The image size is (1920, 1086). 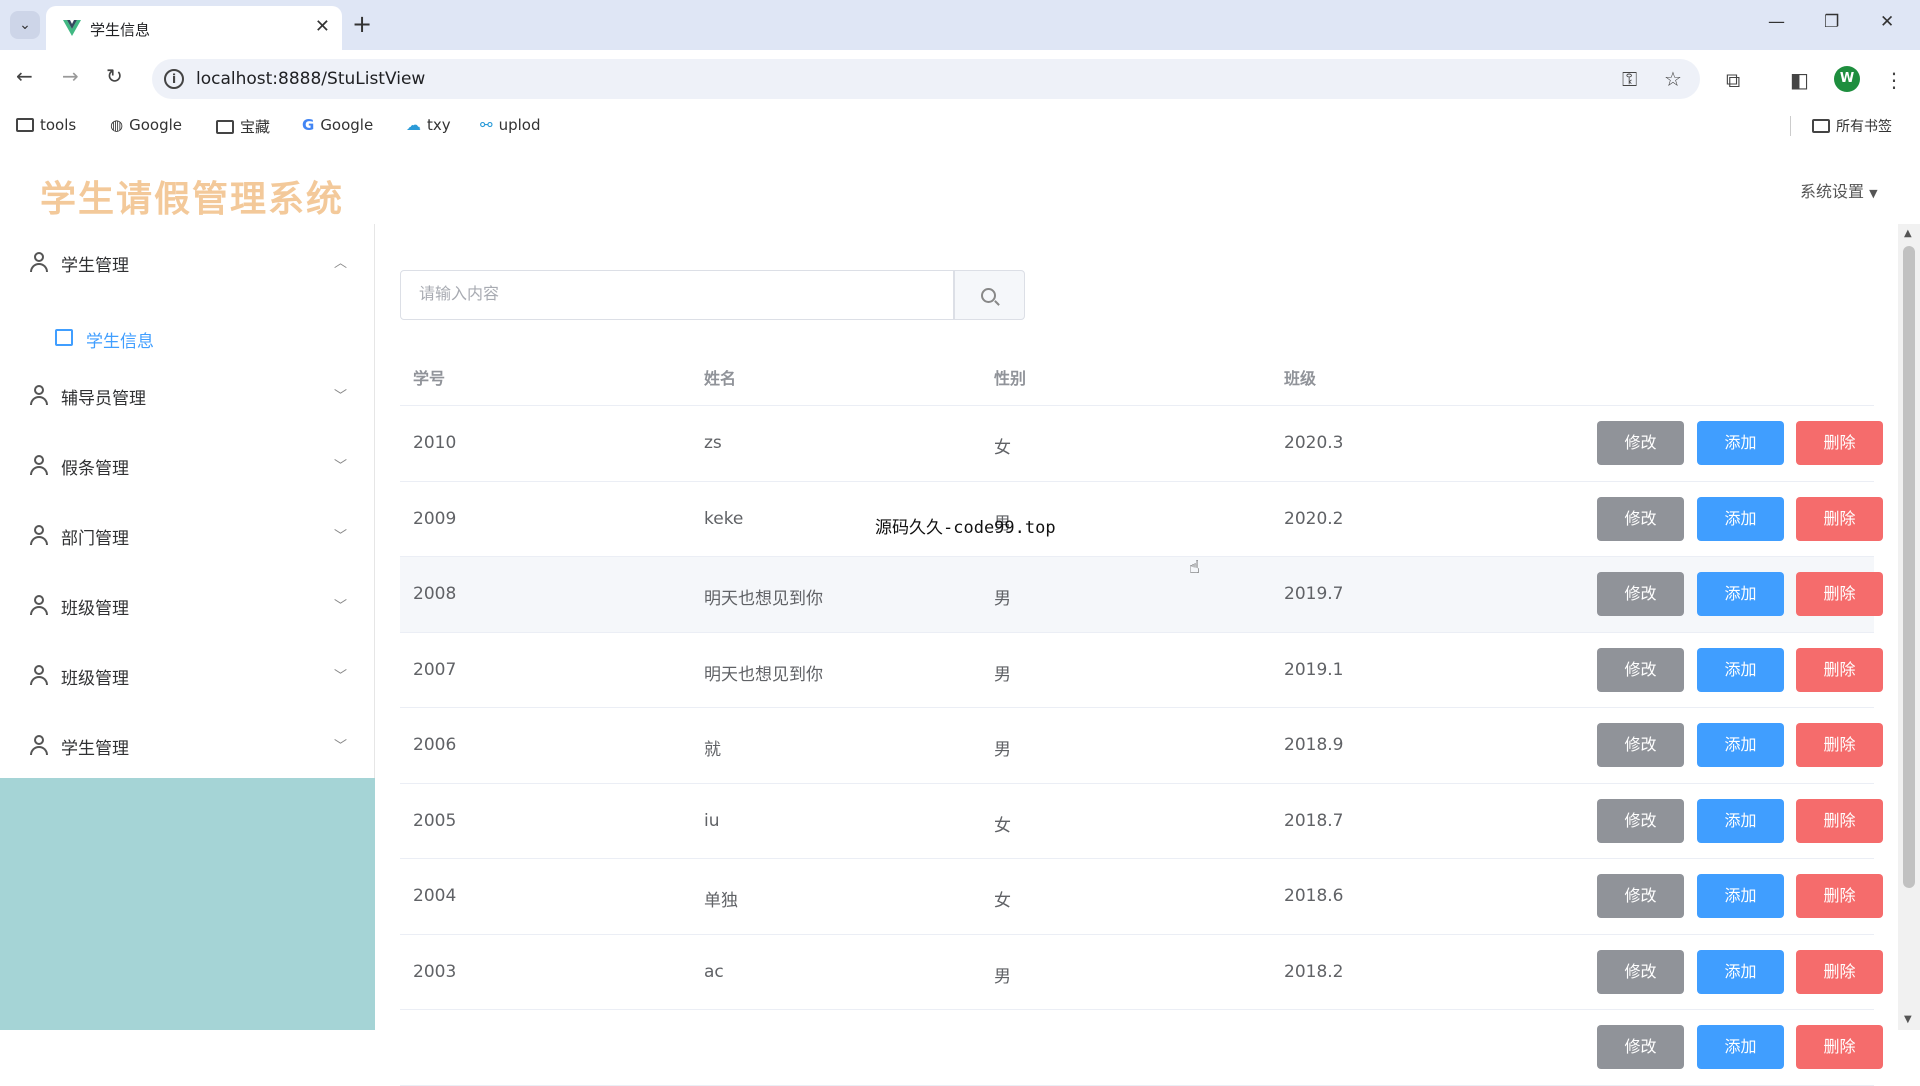 I want to click on bookmark-tools: tools, so click(x=46, y=125).